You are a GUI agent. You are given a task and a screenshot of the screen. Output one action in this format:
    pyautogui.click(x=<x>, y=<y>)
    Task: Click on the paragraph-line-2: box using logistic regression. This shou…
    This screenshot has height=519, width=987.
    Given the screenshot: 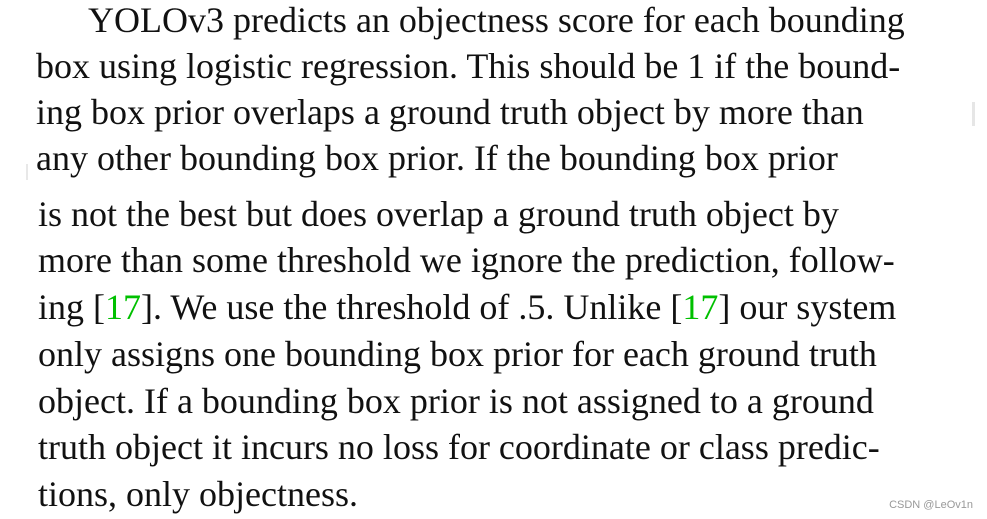 What is the action you would take?
    pyautogui.click(x=468, y=66)
    